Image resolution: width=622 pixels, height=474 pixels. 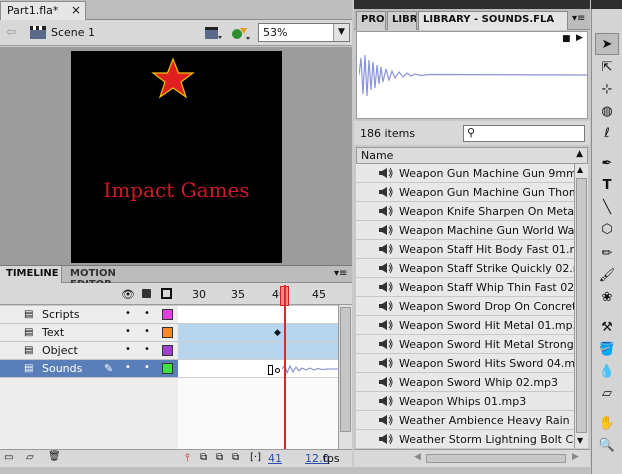 I want to click on list-item: Weapon Sword Drop On Concrete 01, so click(x=465, y=306).